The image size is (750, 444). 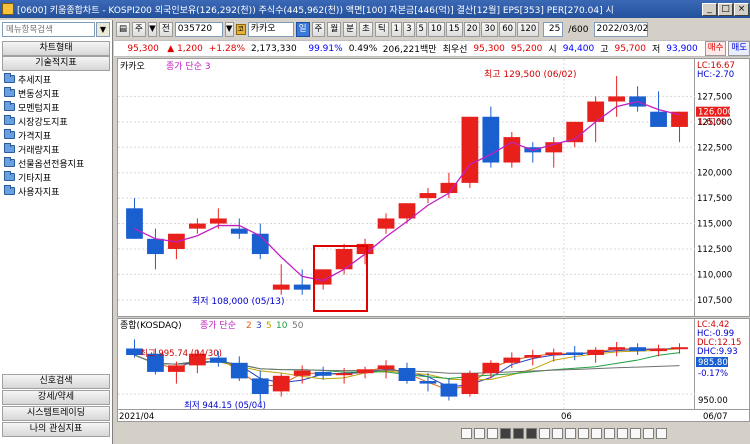 I want to click on x-axis-start: 2021/04, so click(x=136, y=417).